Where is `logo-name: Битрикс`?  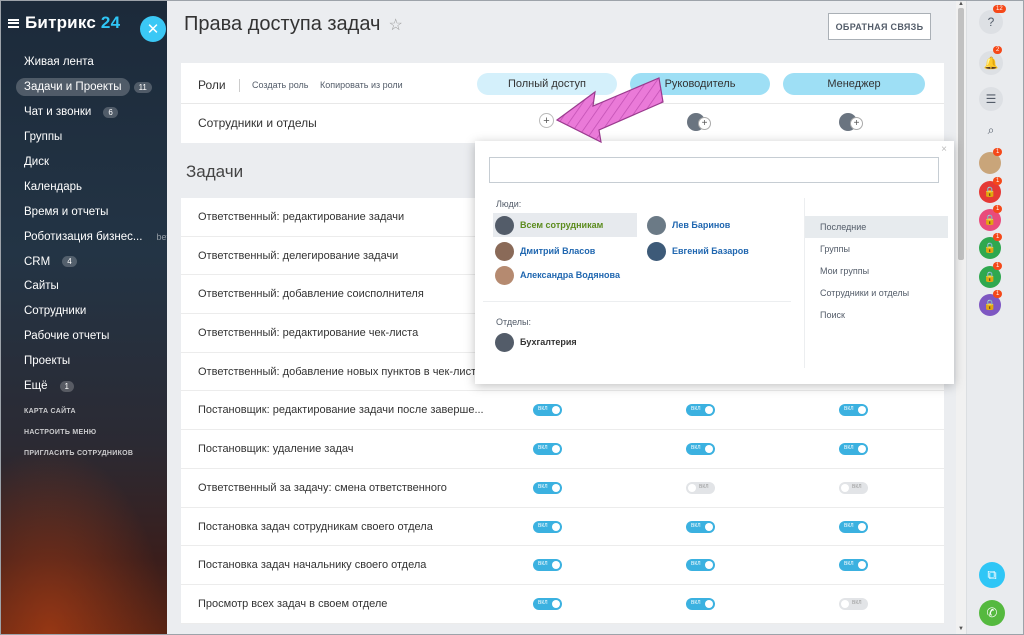 logo-name: Битрикс is located at coordinates (60, 22).